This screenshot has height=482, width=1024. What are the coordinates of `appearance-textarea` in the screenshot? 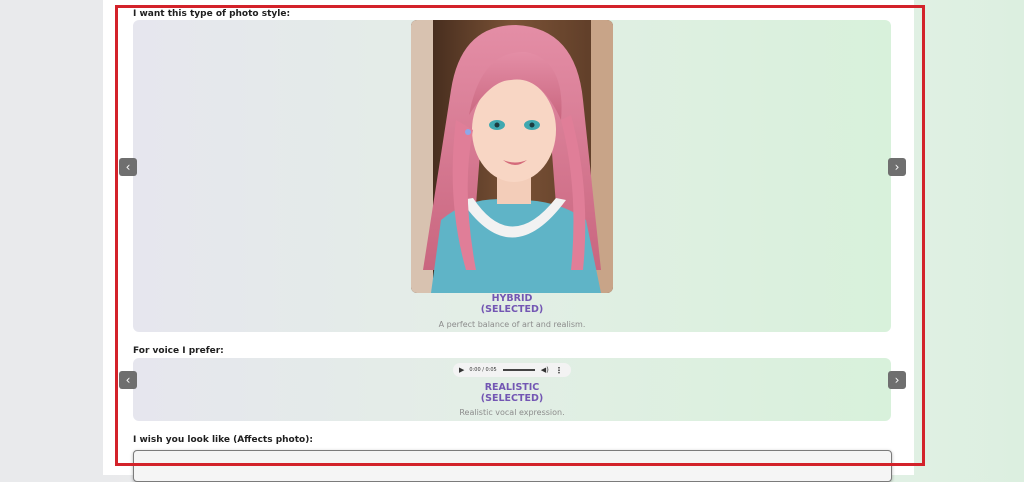 It's located at (512, 466).